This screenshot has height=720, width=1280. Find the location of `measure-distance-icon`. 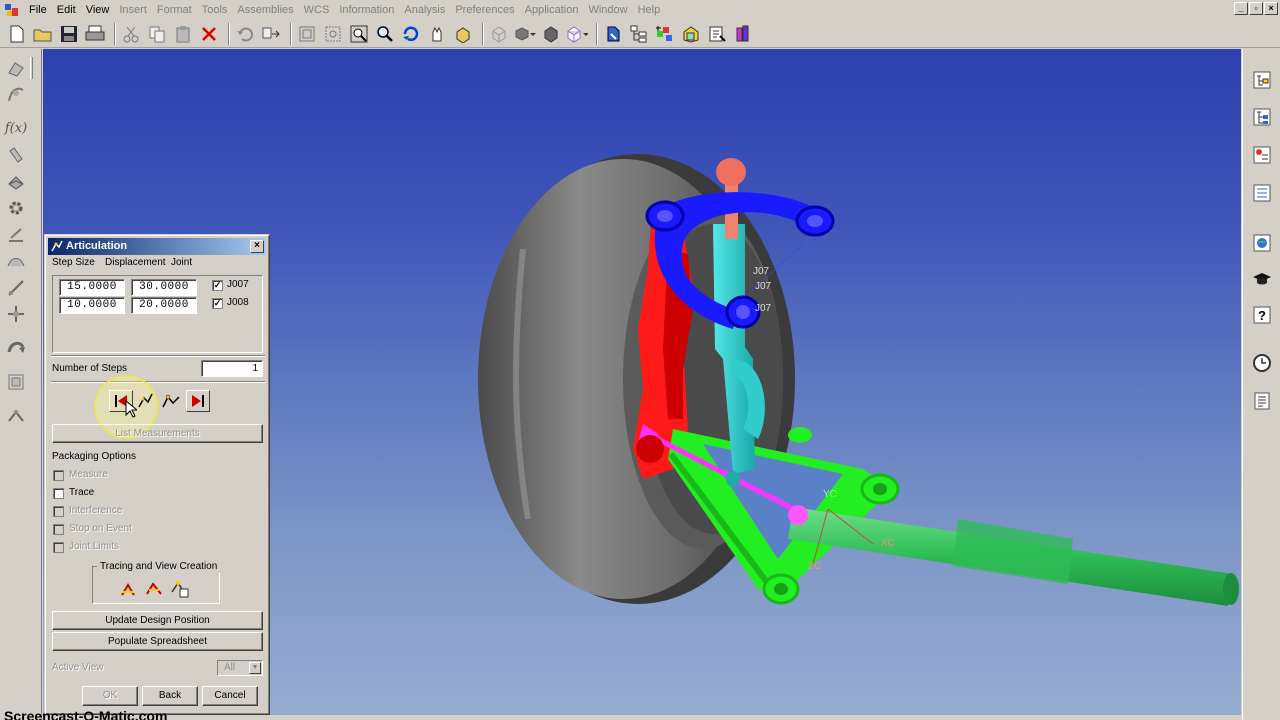

measure-distance-icon is located at coordinates (16, 235).